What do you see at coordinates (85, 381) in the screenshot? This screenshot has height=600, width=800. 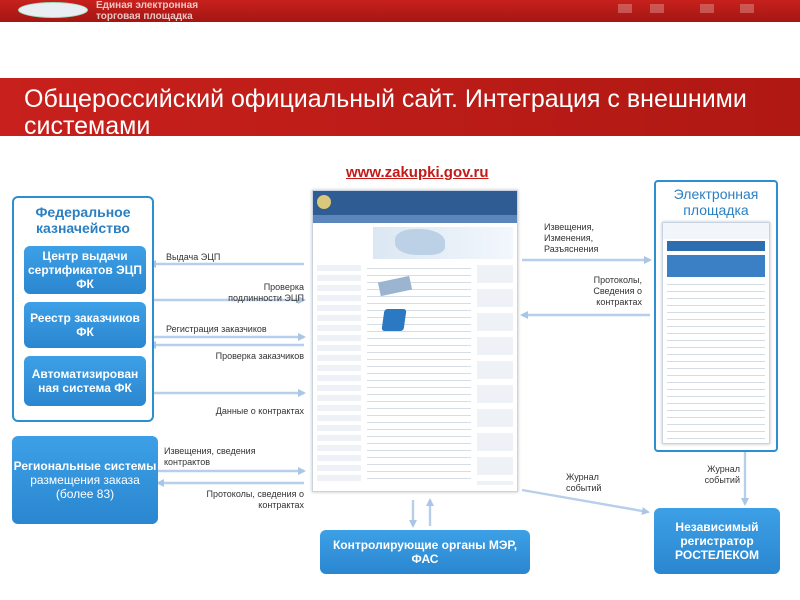 I see `automated-system-node: Автоматизирован ная система ФК` at bounding box center [85, 381].